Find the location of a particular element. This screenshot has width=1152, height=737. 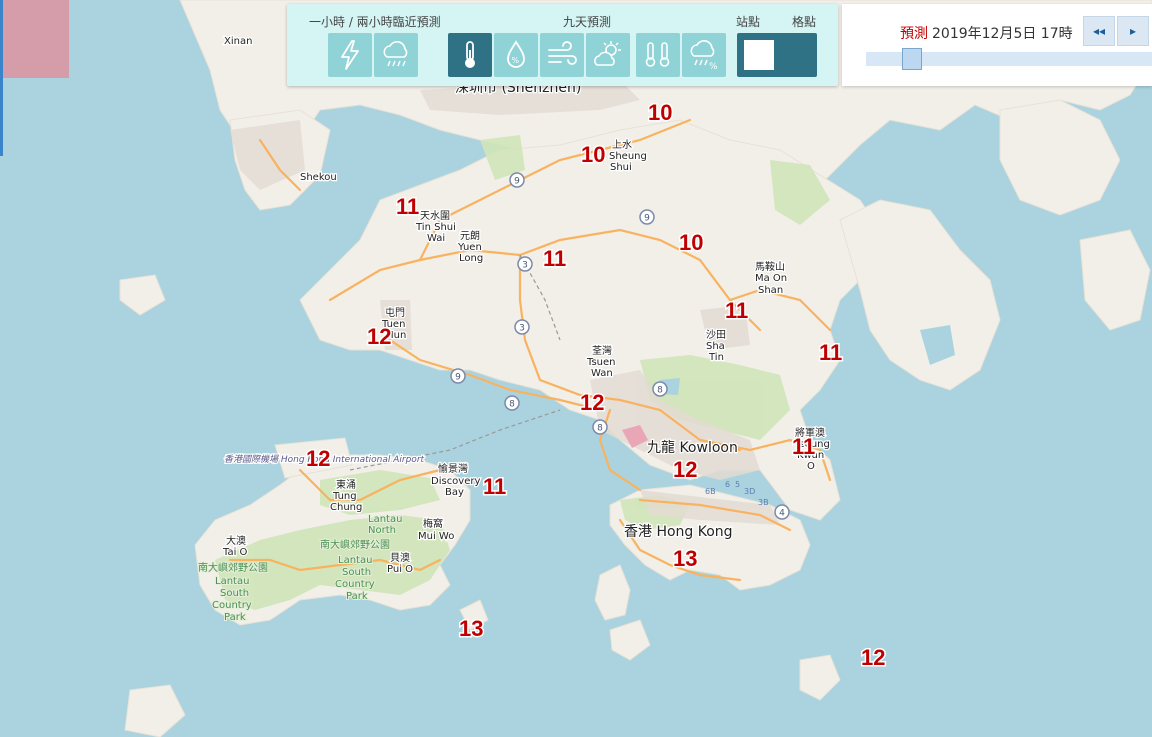

route-shield-number: 3 is located at coordinates (525, 266).